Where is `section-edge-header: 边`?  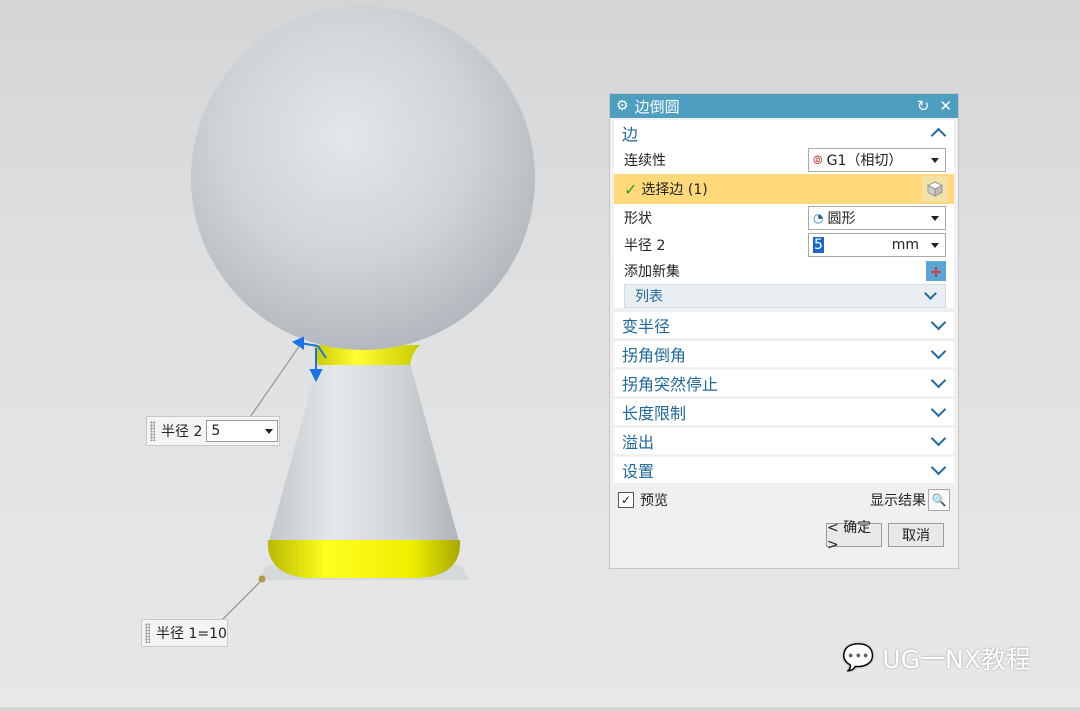 section-edge-header: 边 is located at coordinates (784, 133).